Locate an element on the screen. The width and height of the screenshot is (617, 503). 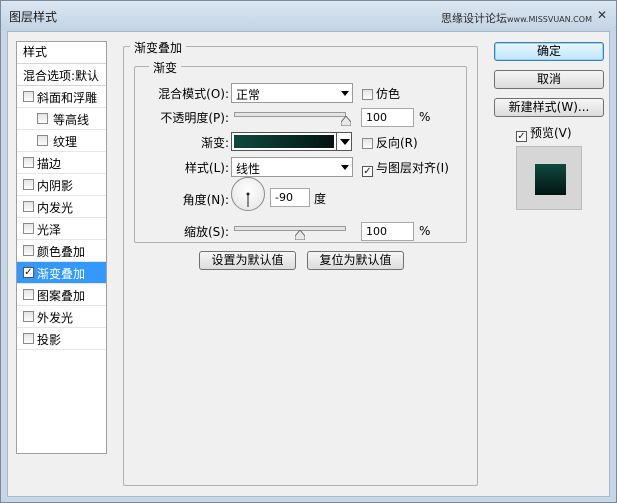
make-default-button: 设置为默认值 is located at coordinates (247, 260).